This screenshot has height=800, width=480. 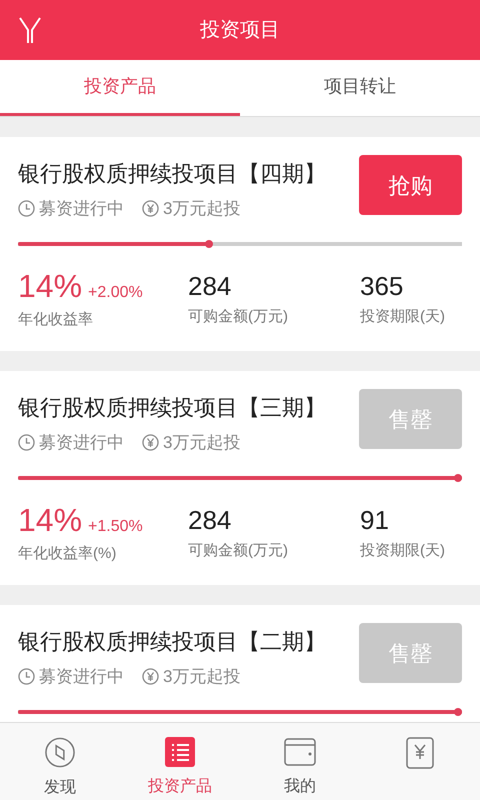 I want to click on bonus-rate: +2.00%, so click(x=115, y=292).